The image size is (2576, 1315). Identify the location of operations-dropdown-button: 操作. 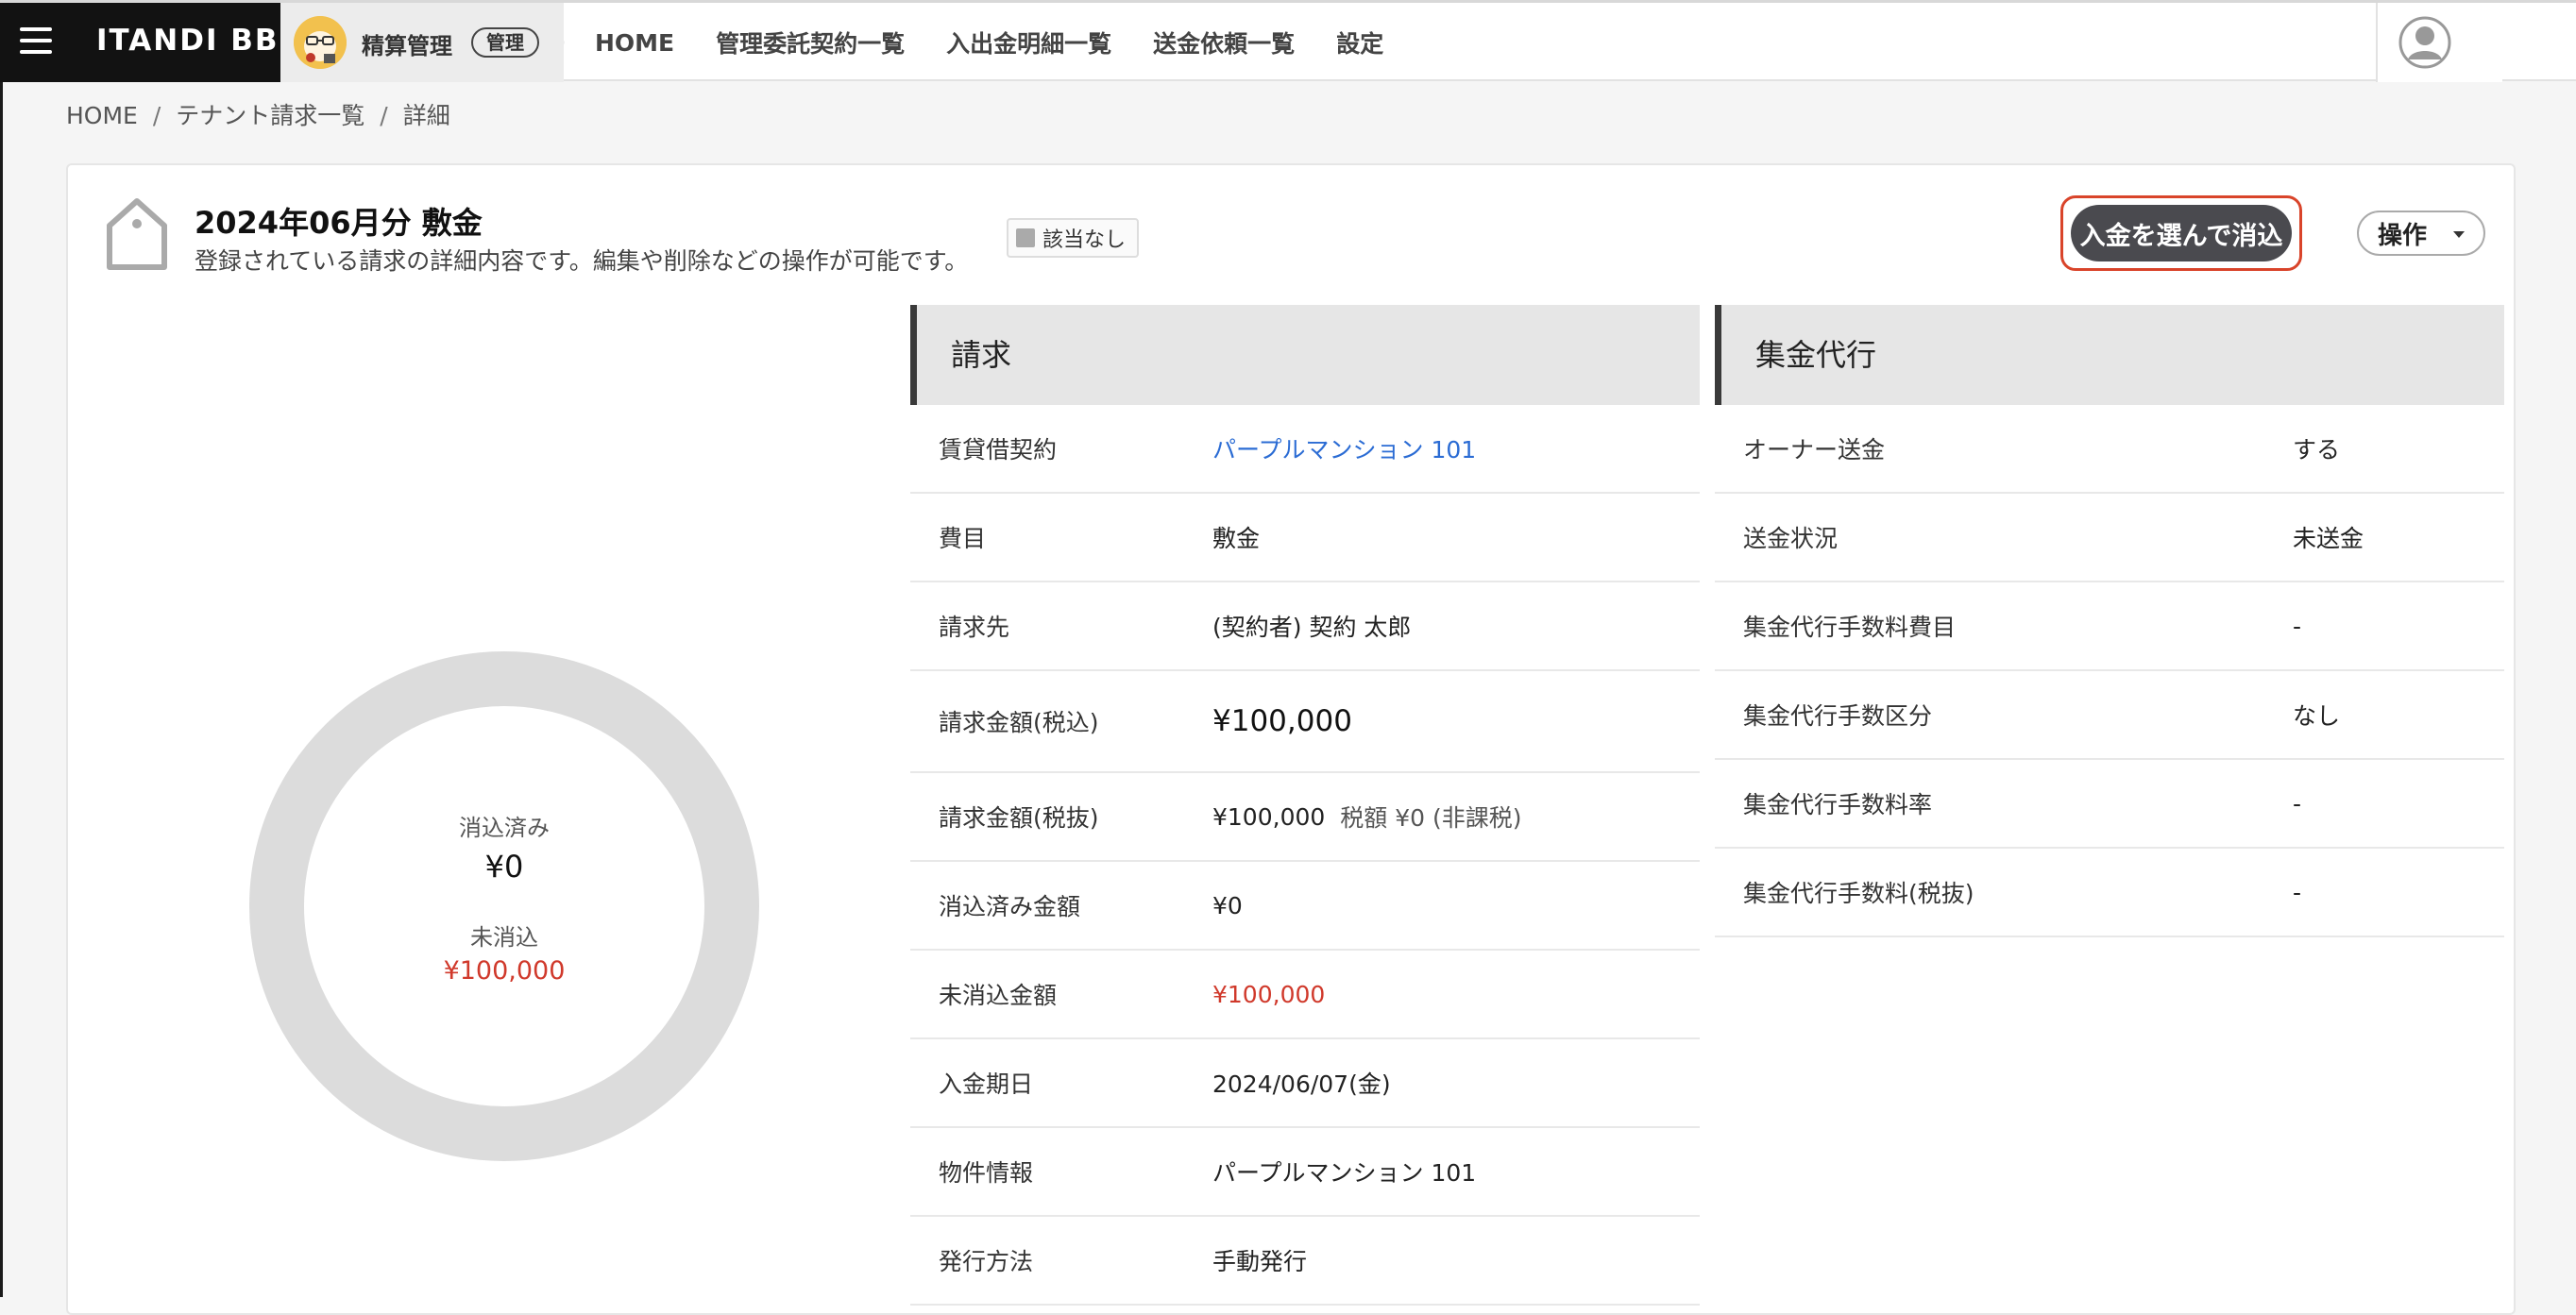
(2421, 233).